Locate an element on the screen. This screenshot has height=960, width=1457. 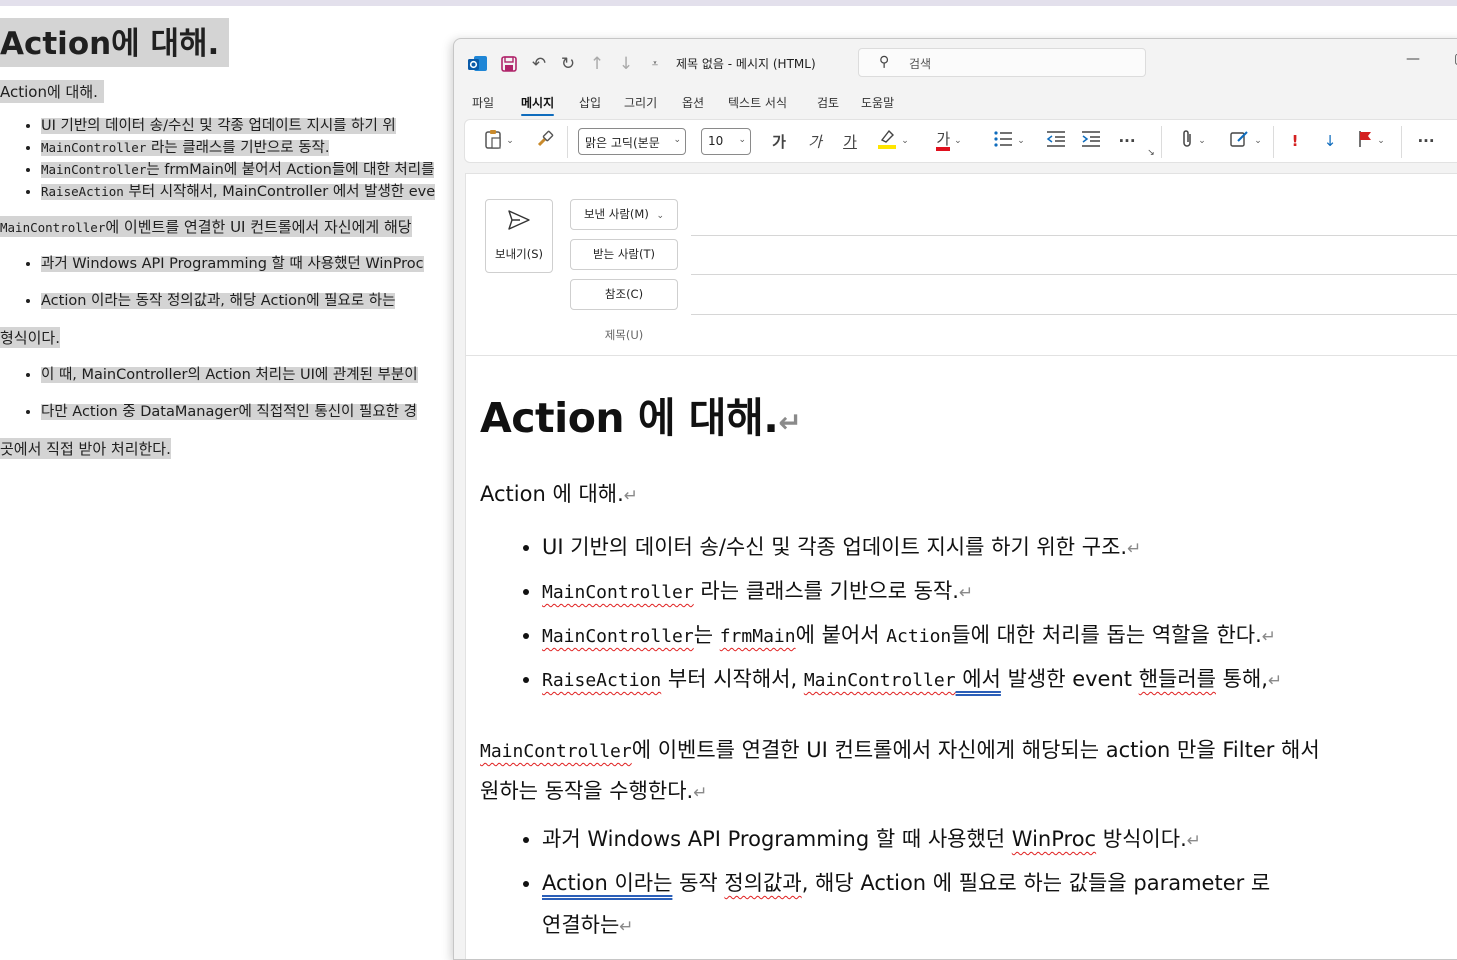
underline-button: 가 is located at coordinates (850, 141).